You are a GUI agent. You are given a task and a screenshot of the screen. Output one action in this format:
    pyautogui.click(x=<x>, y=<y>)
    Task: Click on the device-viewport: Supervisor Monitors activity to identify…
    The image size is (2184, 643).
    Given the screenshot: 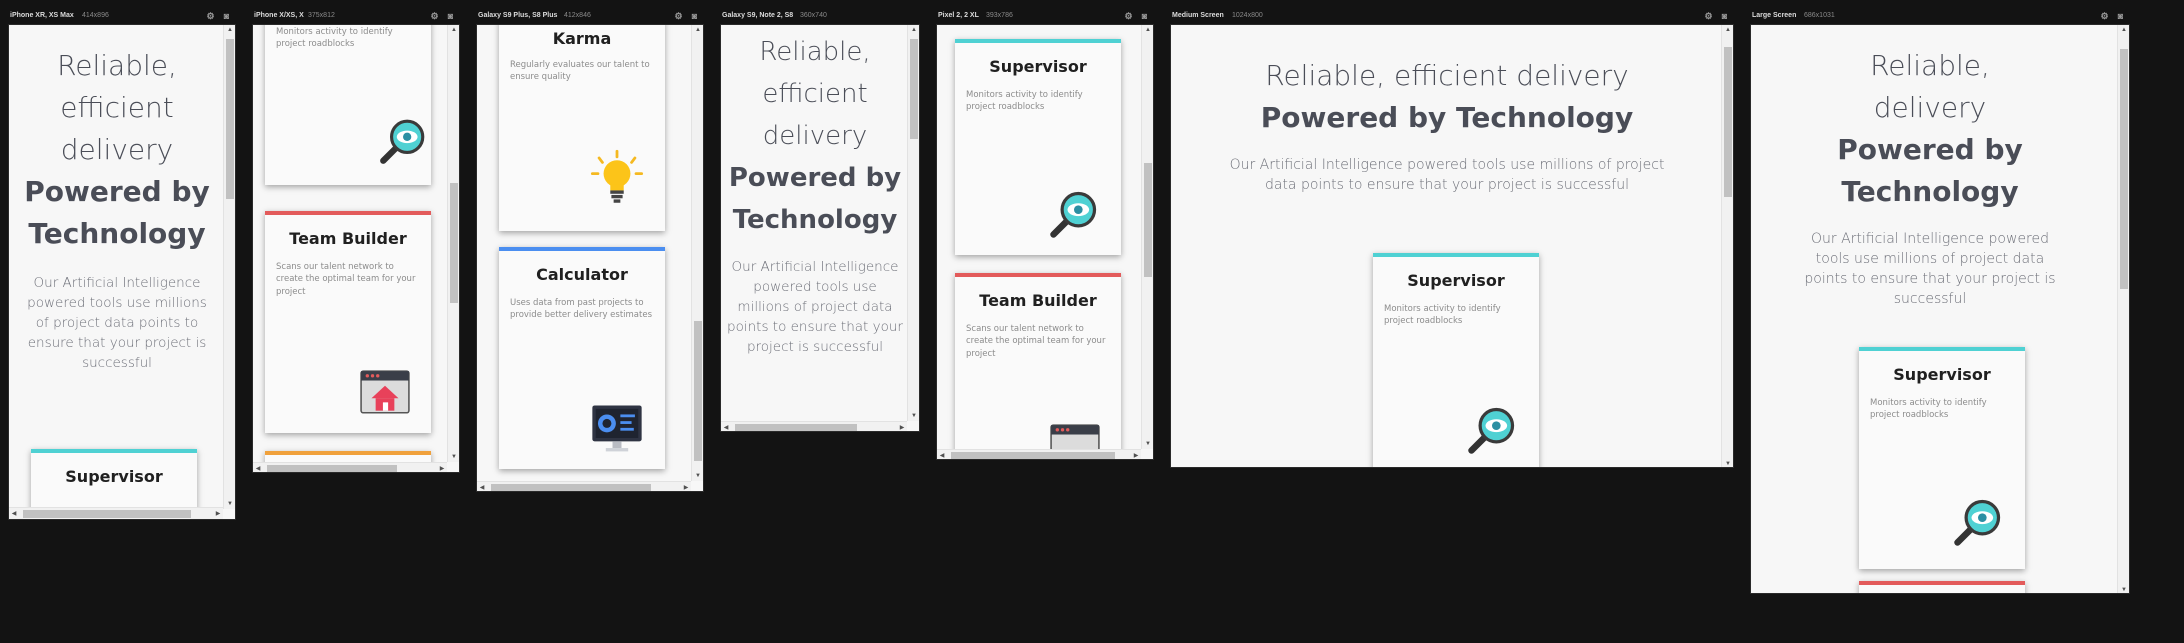 What is the action you would take?
    pyautogui.click(x=1045, y=242)
    